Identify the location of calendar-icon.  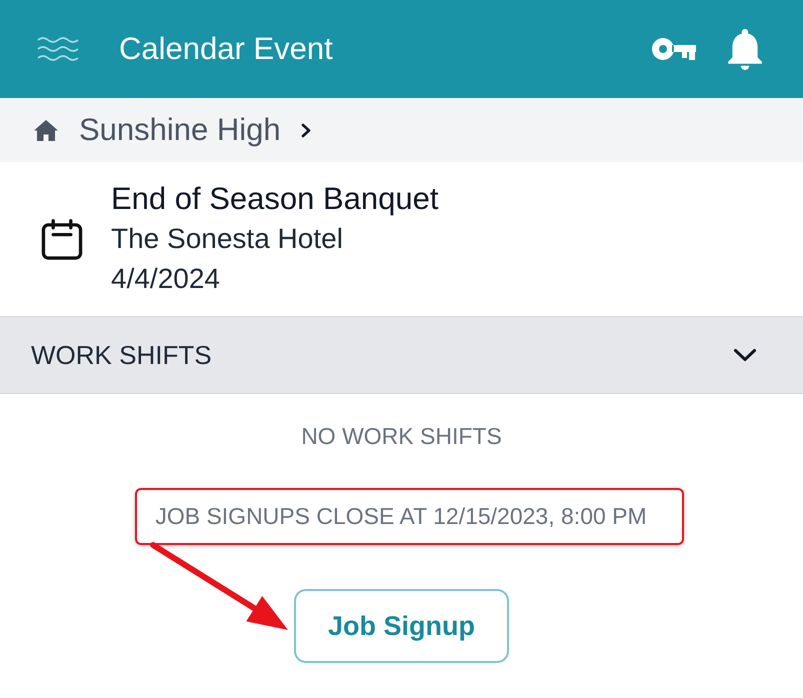
(62, 239).